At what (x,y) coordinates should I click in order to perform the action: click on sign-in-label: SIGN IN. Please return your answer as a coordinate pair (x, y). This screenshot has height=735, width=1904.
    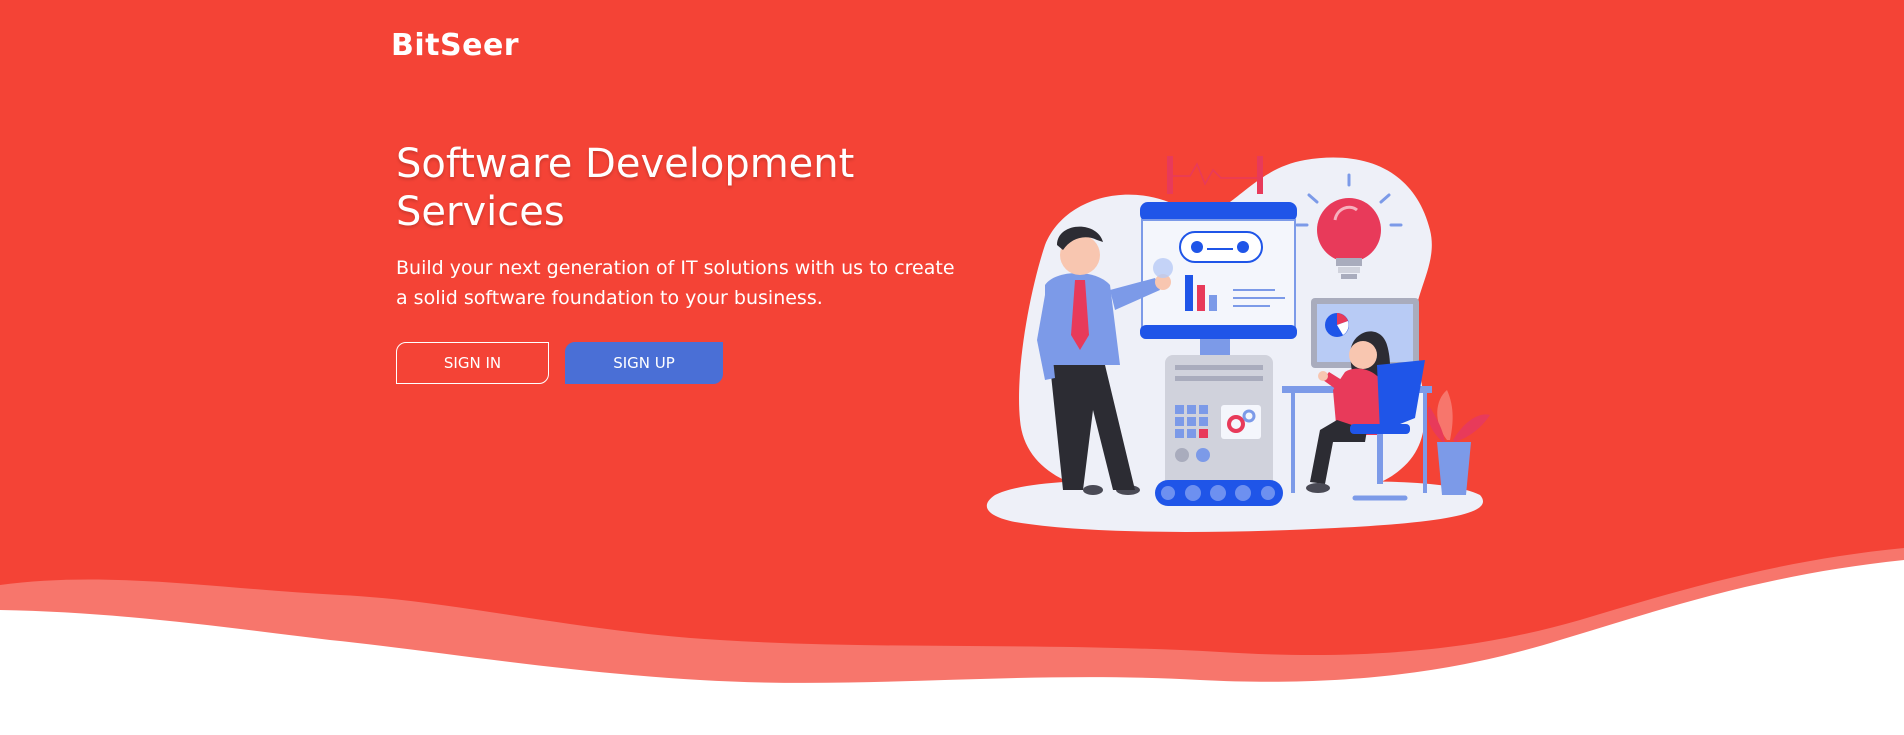
    Looking at the image, I should click on (472, 363).